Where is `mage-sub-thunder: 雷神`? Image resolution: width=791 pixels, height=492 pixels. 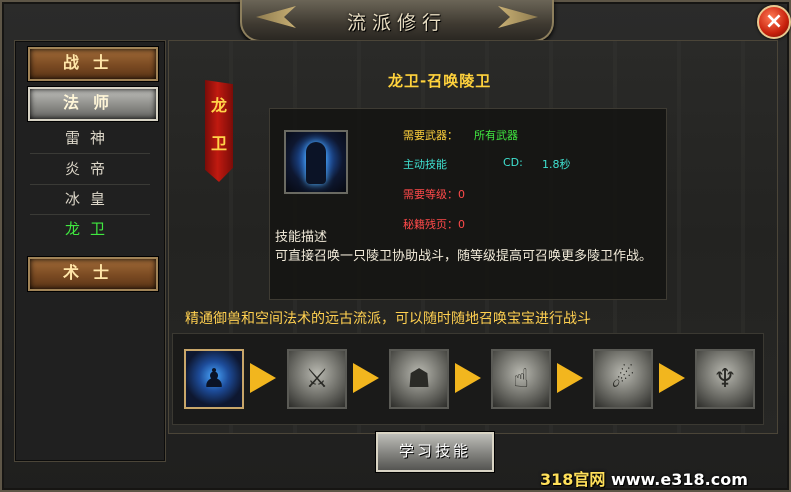
mage-sub-thunder: 雷神 is located at coordinates (90, 138).